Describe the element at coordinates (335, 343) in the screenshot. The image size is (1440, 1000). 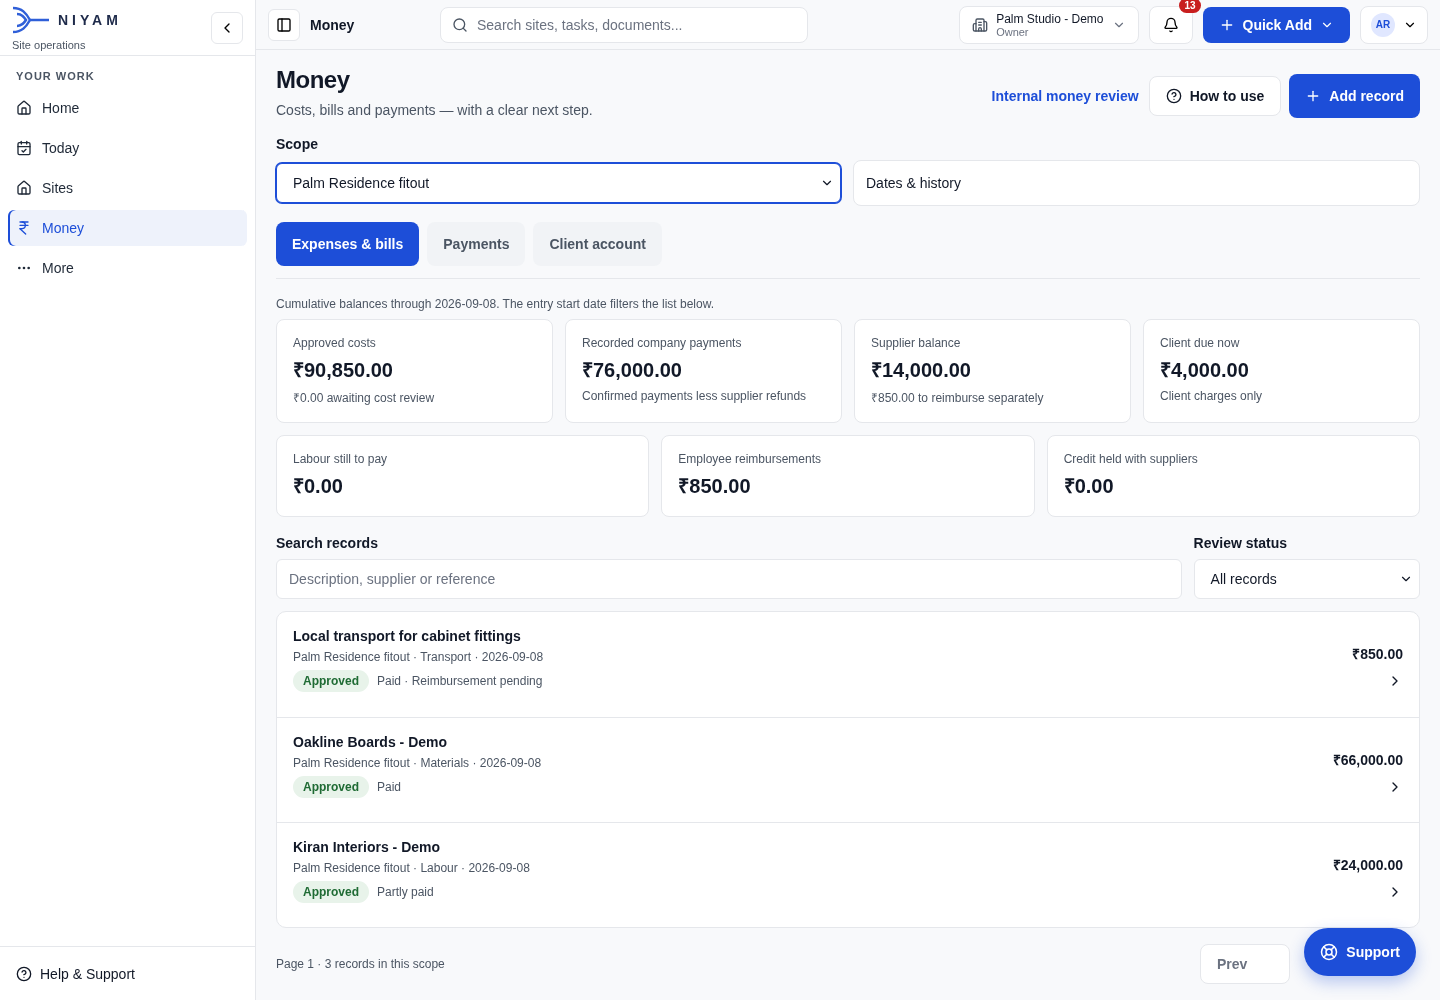
I see `stat-label: Approved costs` at that location.